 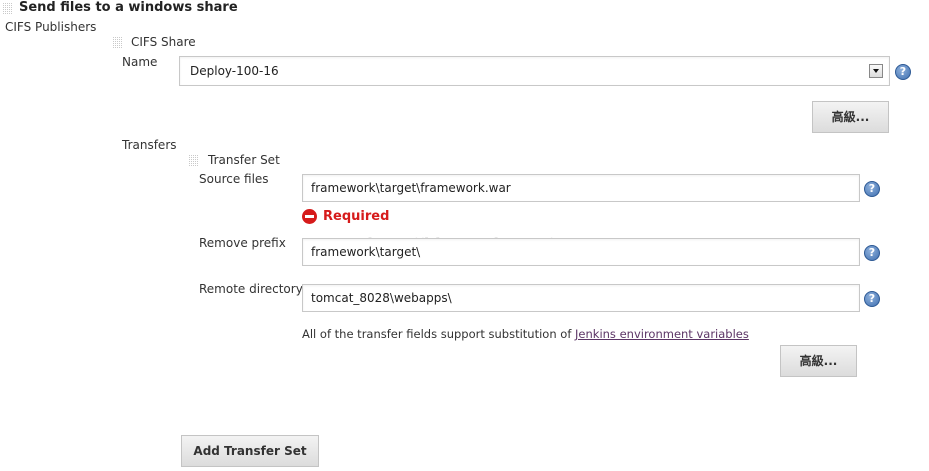 What do you see at coordinates (242, 243) in the screenshot?
I see `remove-prefix-label: Remove prefix` at bounding box center [242, 243].